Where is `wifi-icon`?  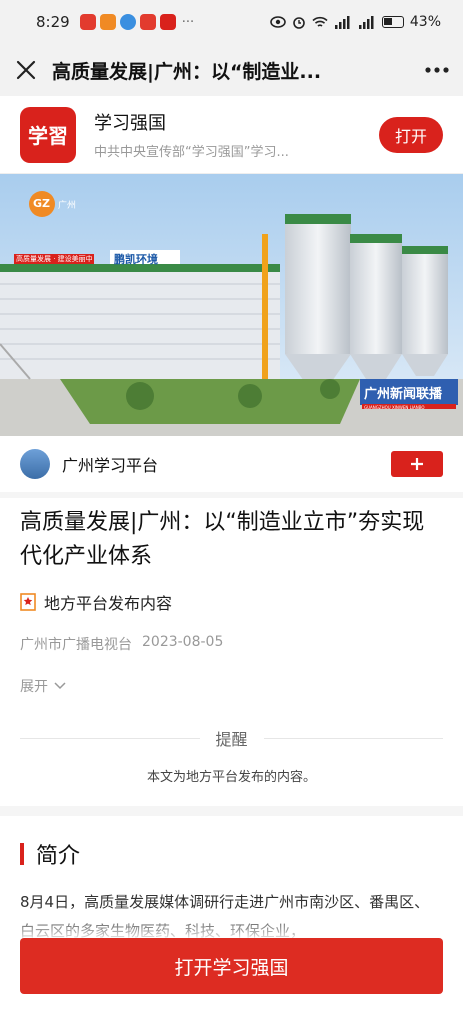
wifi-icon is located at coordinates (320, 21).